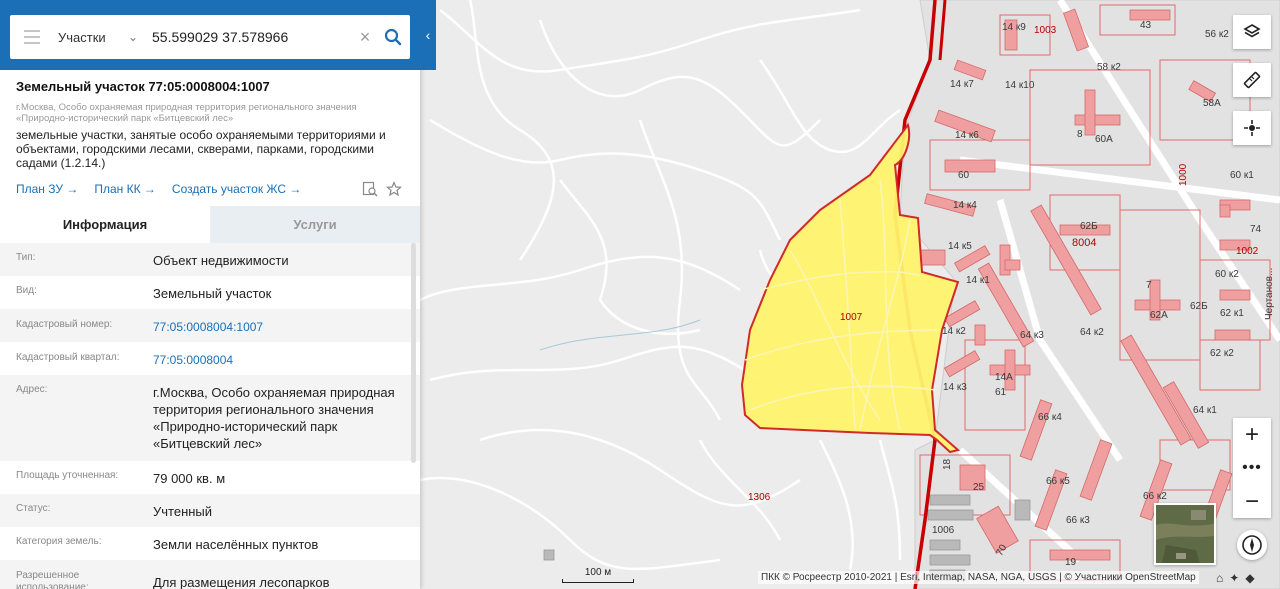 This screenshot has height=589, width=1280. What do you see at coordinates (32, 31) in the screenshot?
I see `hamburger-icon` at bounding box center [32, 31].